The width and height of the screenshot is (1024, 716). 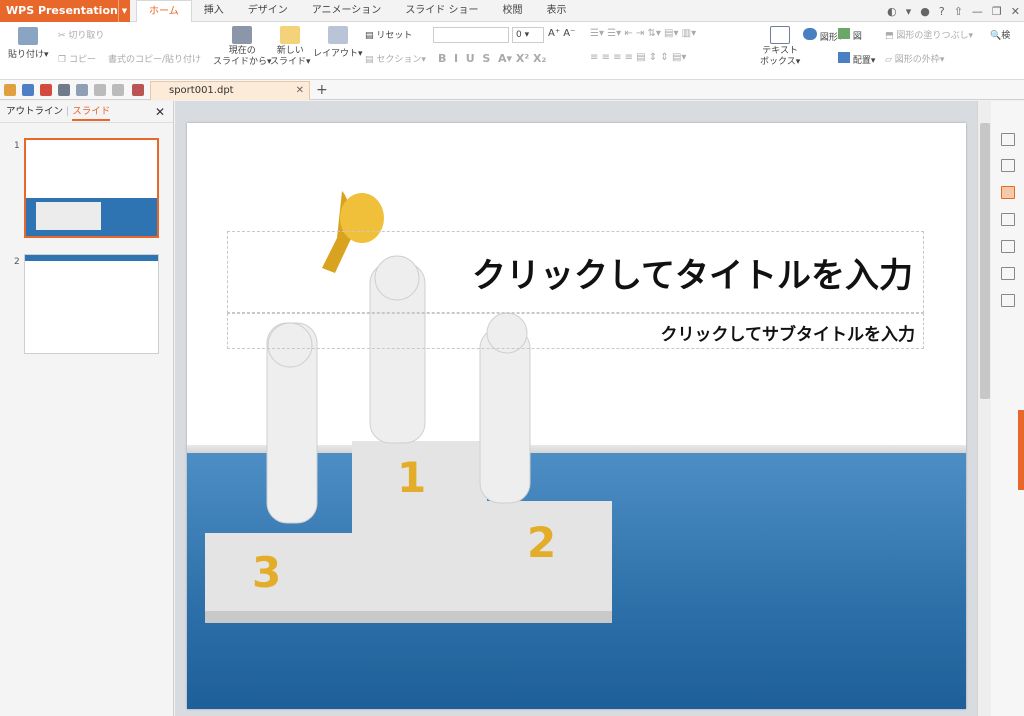 What do you see at coordinates (505, 415) in the screenshot?
I see `figure-second` at bounding box center [505, 415].